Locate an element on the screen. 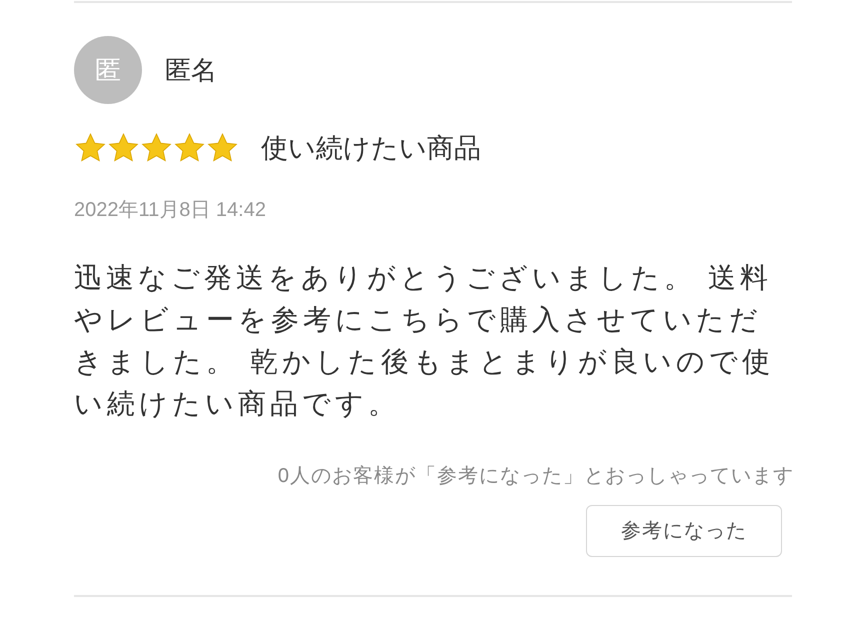  helpful-count: 0人のお客様が「参考になった」とおっしゃっています is located at coordinates (536, 476).